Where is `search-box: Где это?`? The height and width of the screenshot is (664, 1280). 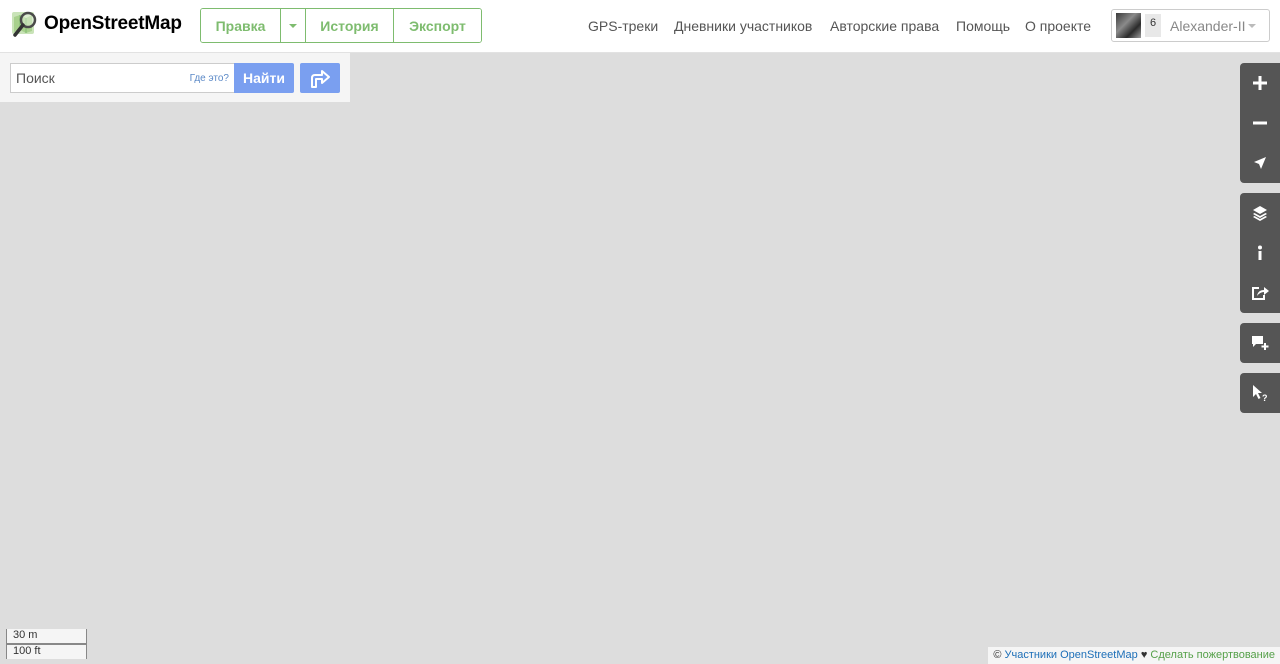 search-box: Где это? is located at coordinates (122, 78).